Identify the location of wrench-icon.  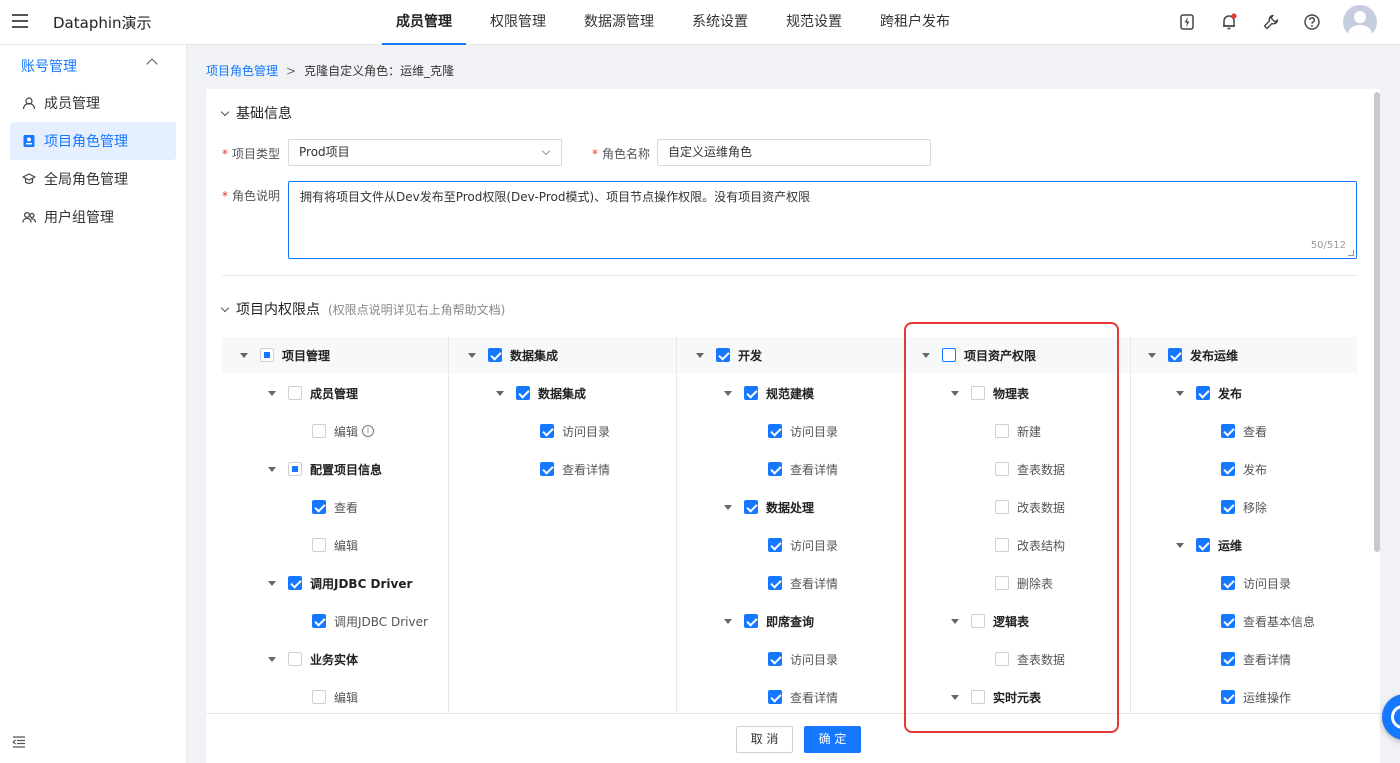
(1271, 22).